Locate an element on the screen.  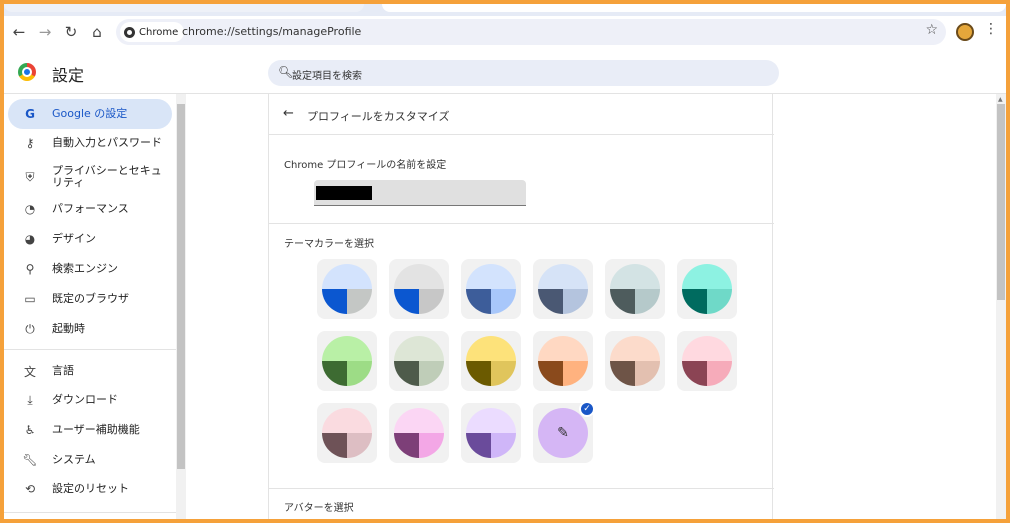
sidebar-item-label: パフォーマンス is located at coordinates (90, 208).